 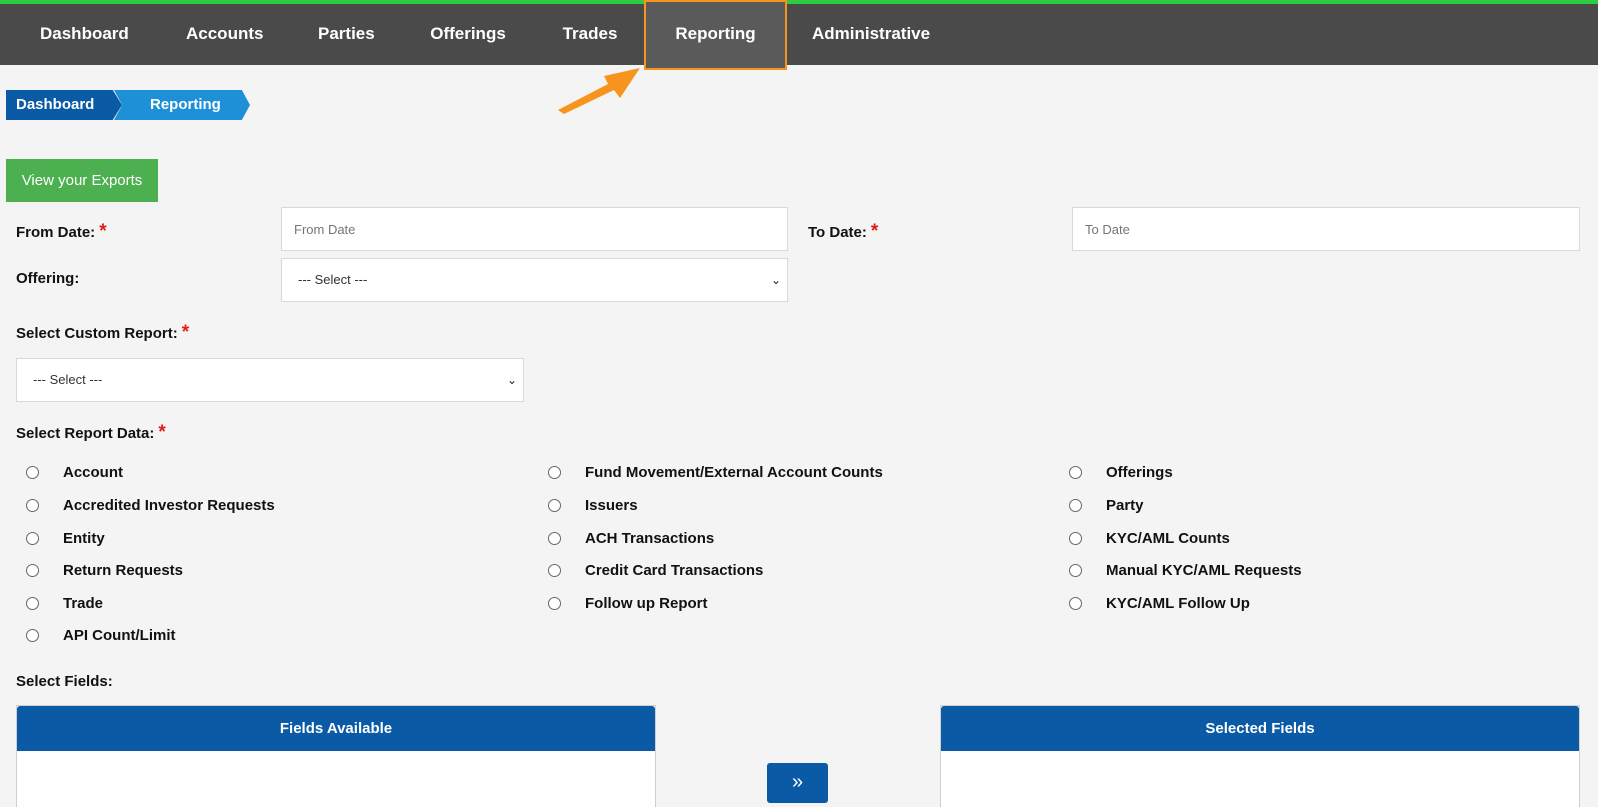 I want to click on offering-select: --- Select --- ⌄, so click(x=534, y=280).